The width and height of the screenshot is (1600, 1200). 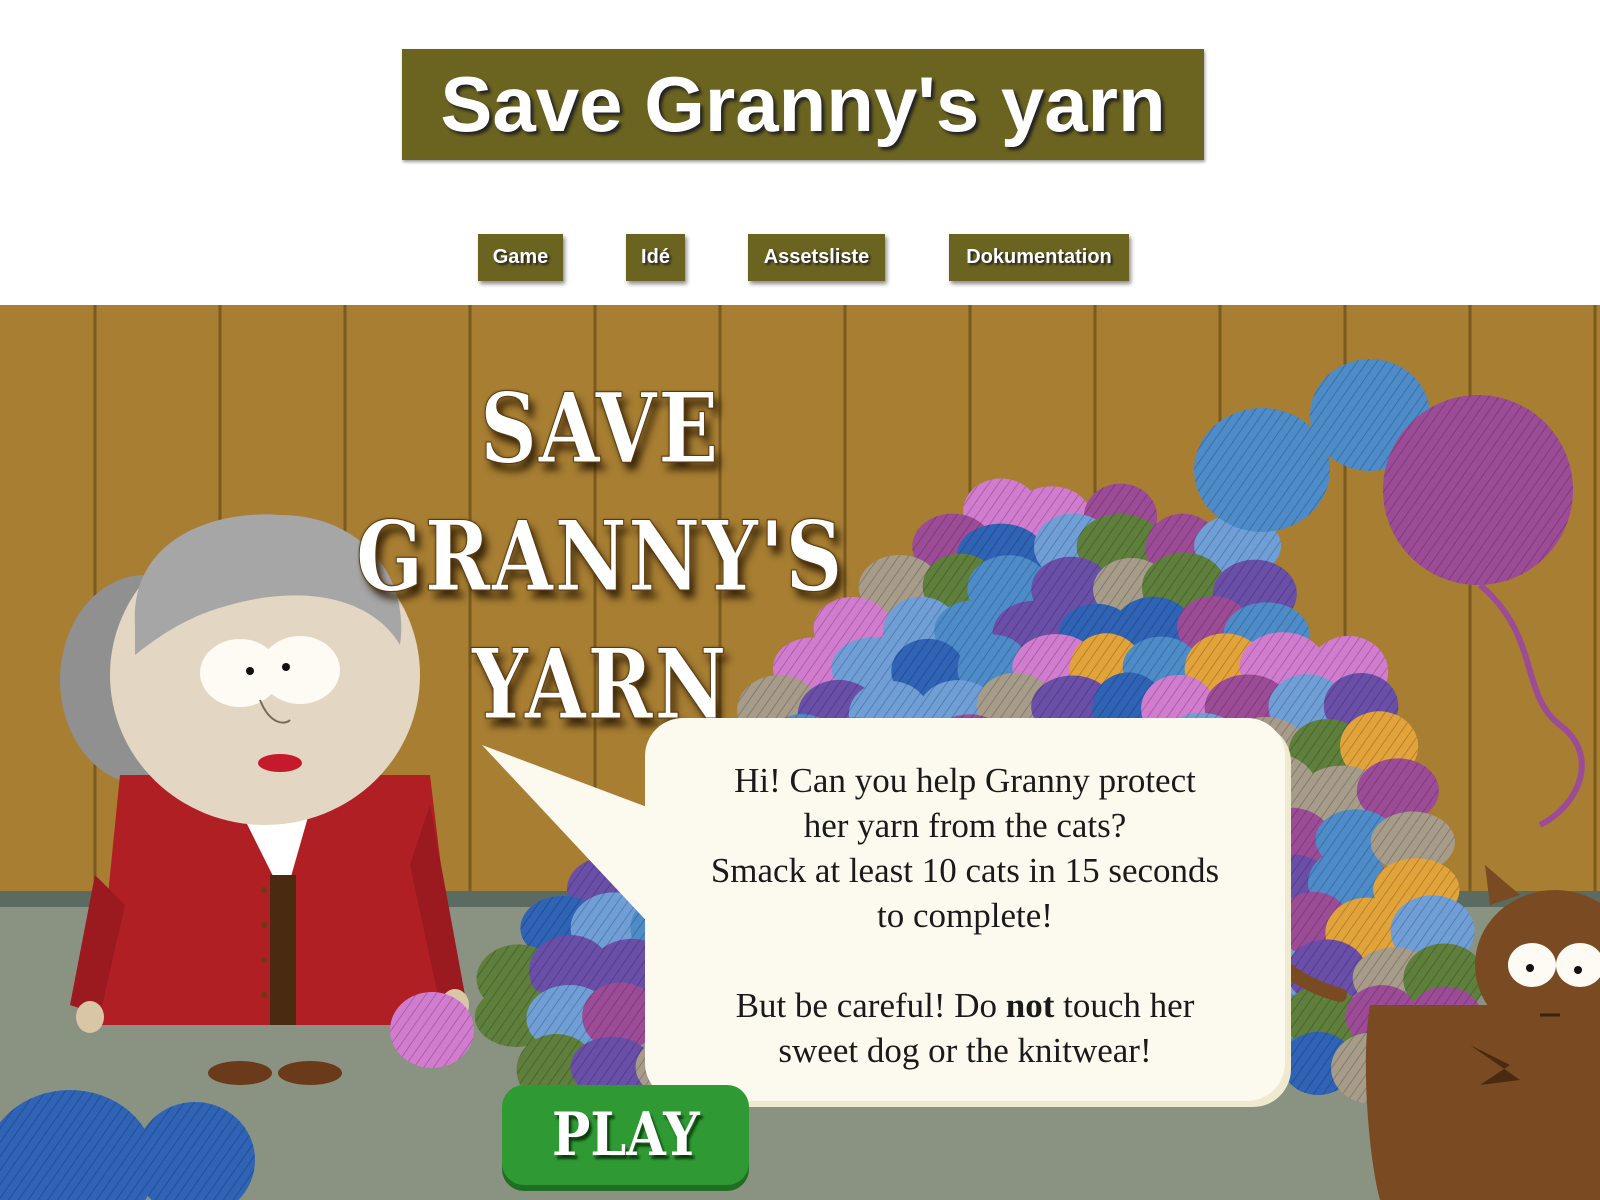 What do you see at coordinates (965, 870) in the screenshot?
I see `speech-line: Smack at least 10 cats in 15 seconds` at bounding box center [965, 870].